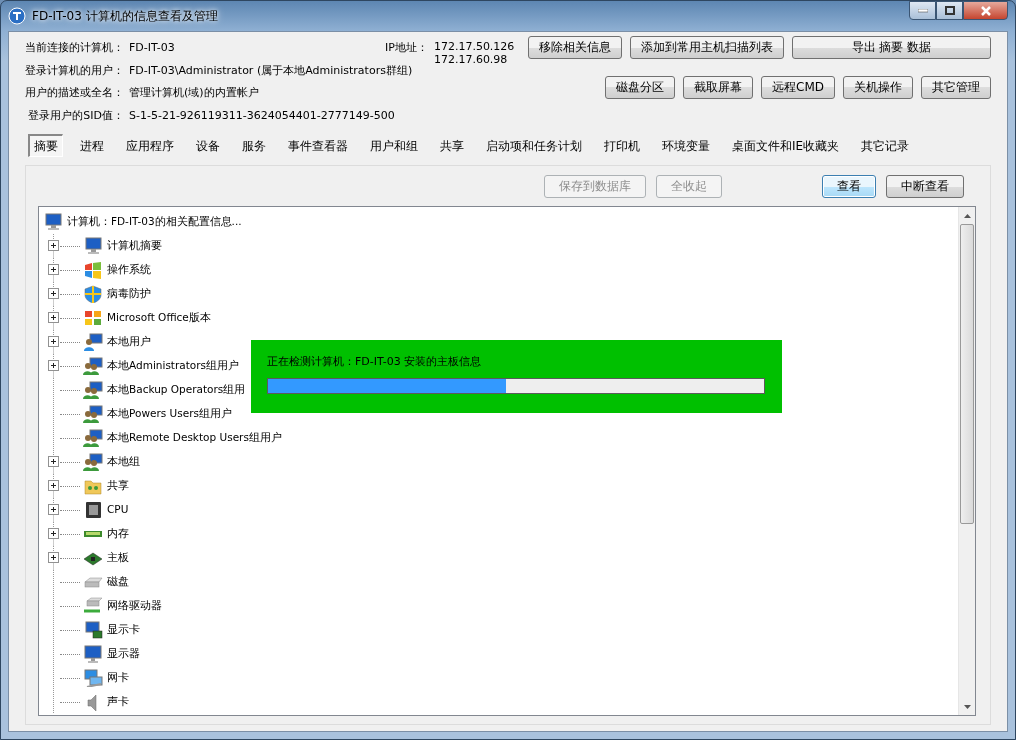  I want to click on tab: 打印机, so click(622, 145).